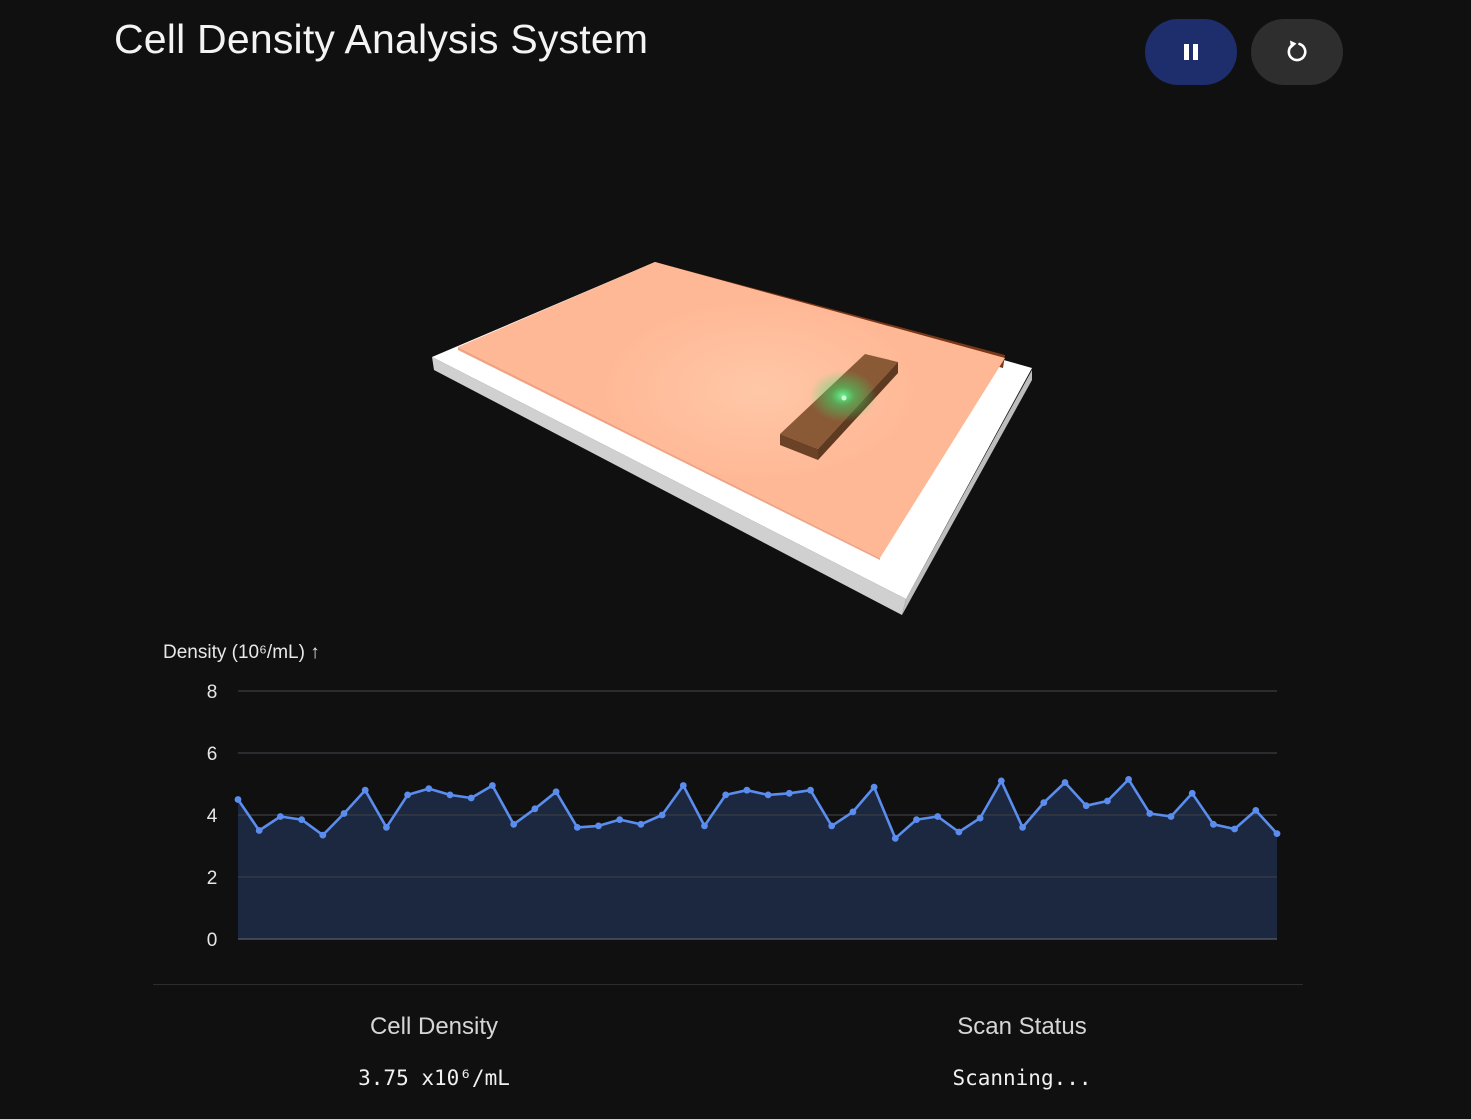 The image size is (1471, 1119). I want to click on y-tick-label: 8, so click(212, 692).